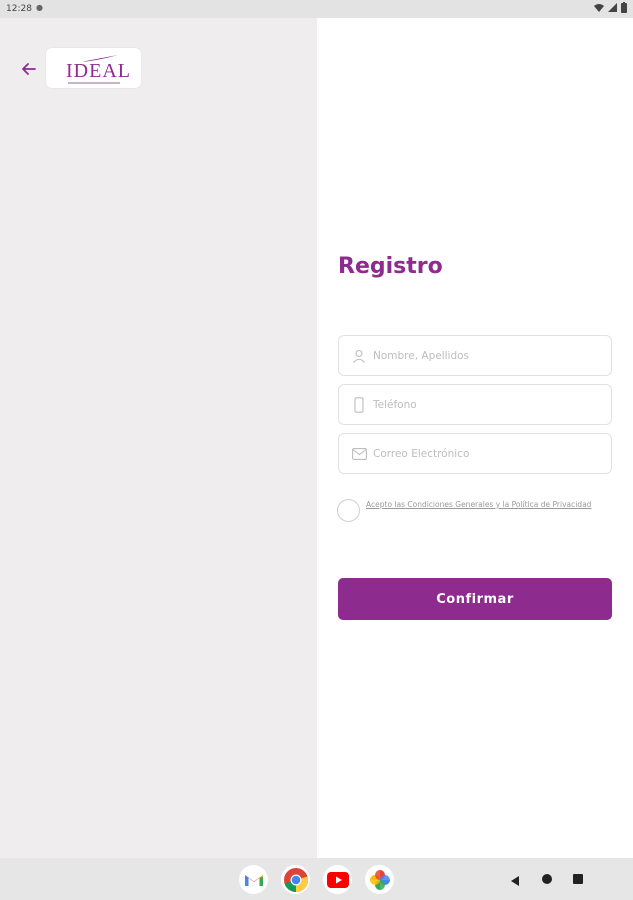  I want to click on status-time: 12:28, so click(19, 9).